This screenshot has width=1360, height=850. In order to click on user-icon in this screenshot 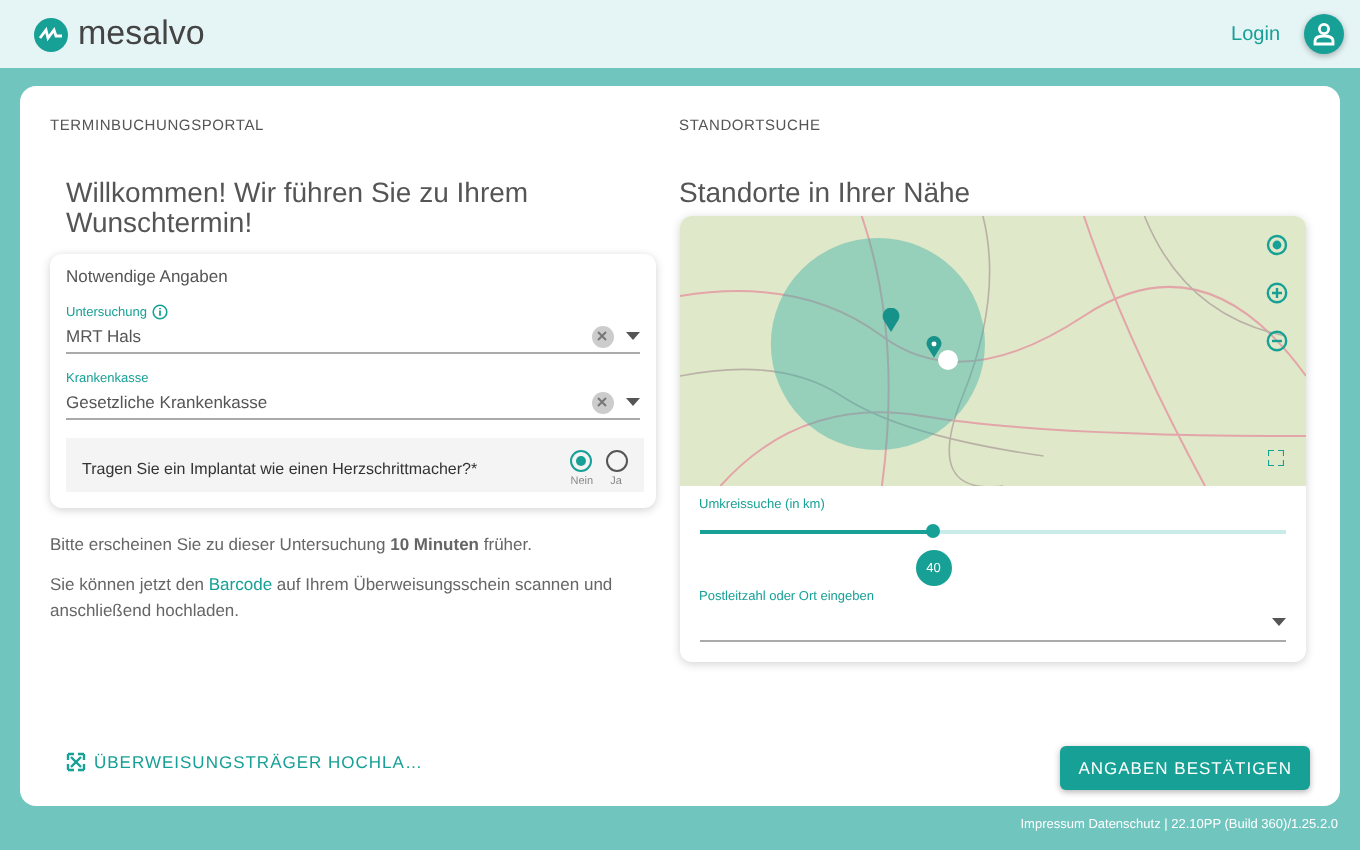, I will do `click(1324, 34)`.